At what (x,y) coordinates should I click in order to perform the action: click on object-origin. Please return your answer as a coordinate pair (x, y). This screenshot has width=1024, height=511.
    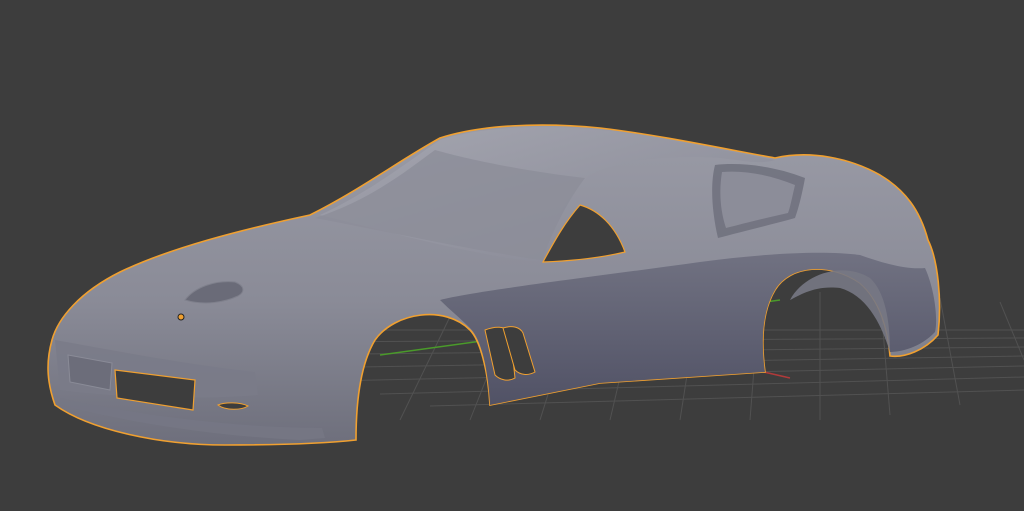
    Looking at the image, I should click on (181, 317).